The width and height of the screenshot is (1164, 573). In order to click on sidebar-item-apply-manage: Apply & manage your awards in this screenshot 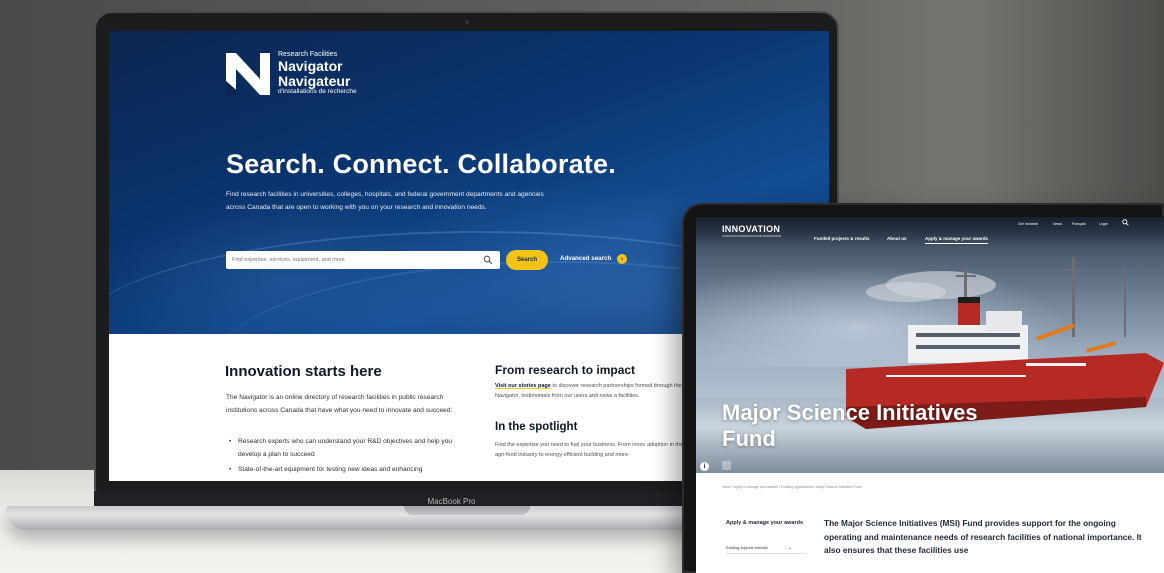, I will do `click(766, 523)`.